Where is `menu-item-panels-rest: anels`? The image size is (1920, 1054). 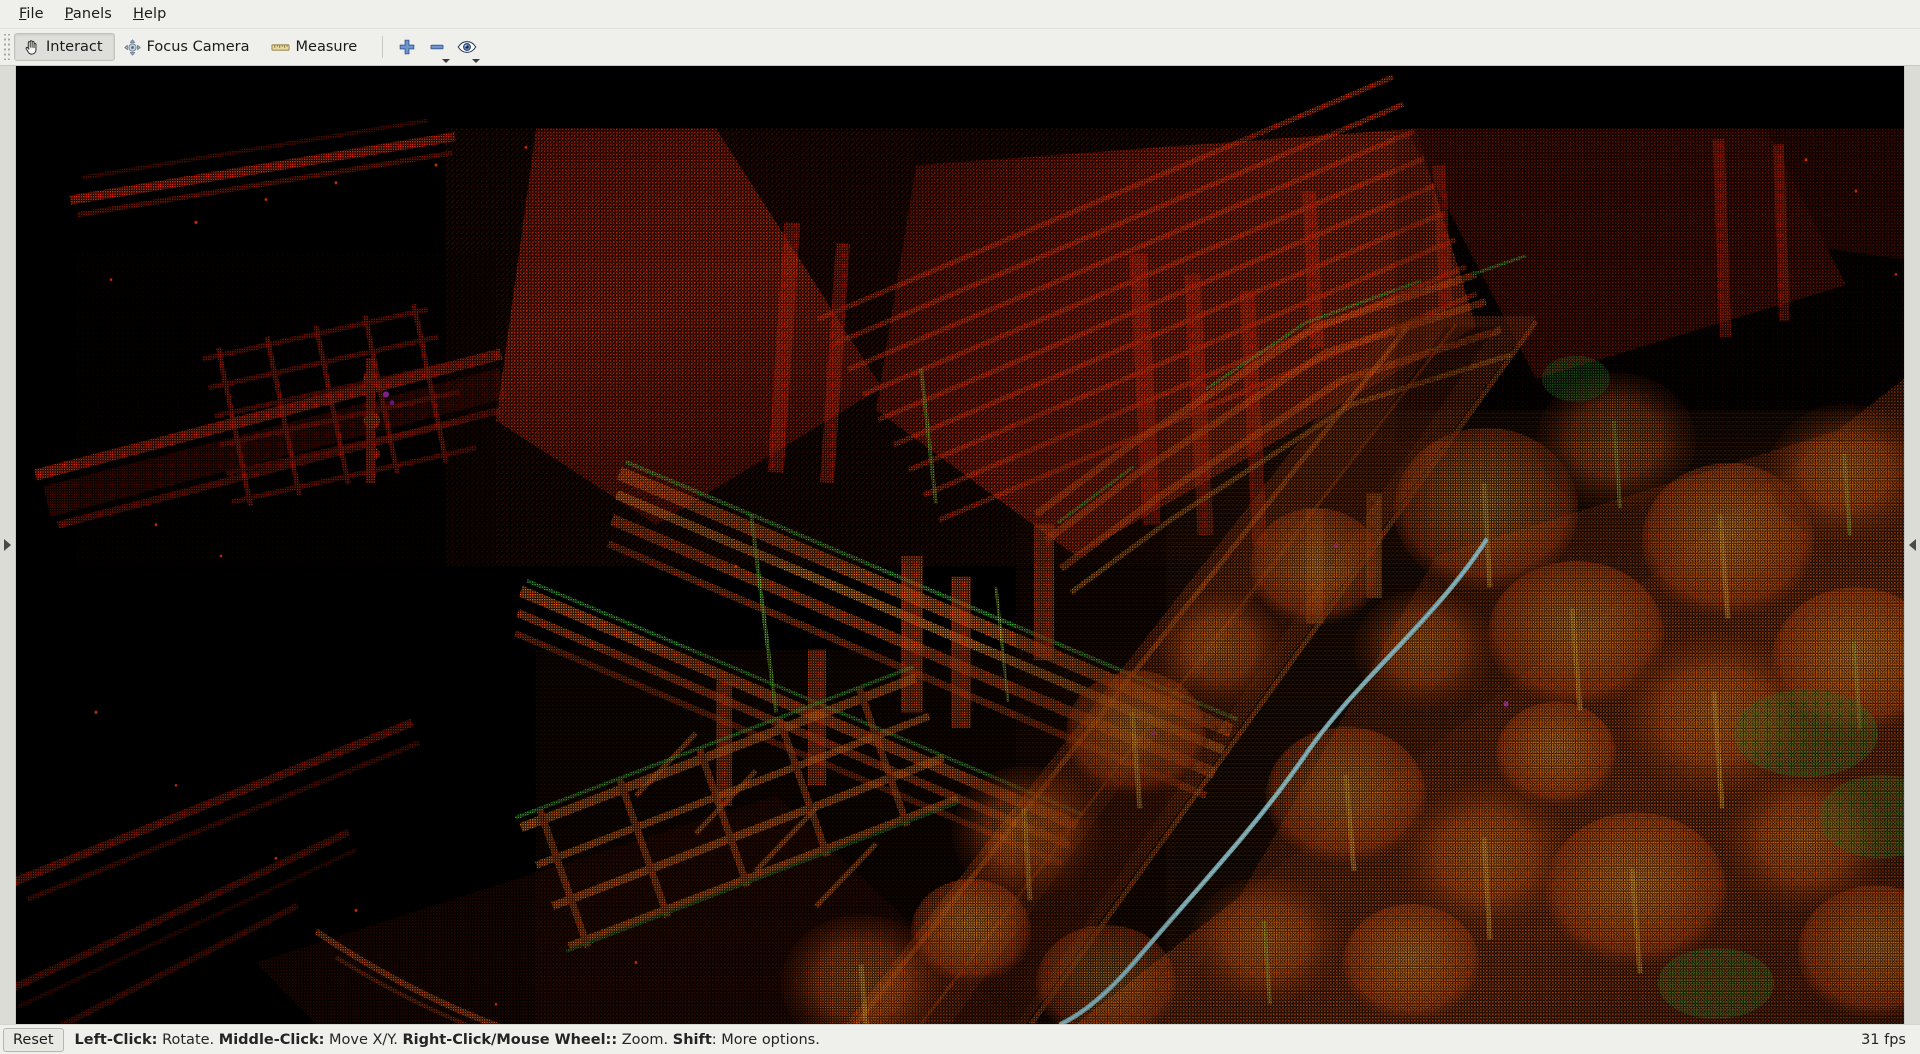 menu-item-panels-rest: anels is located at coordinates (92, 14).